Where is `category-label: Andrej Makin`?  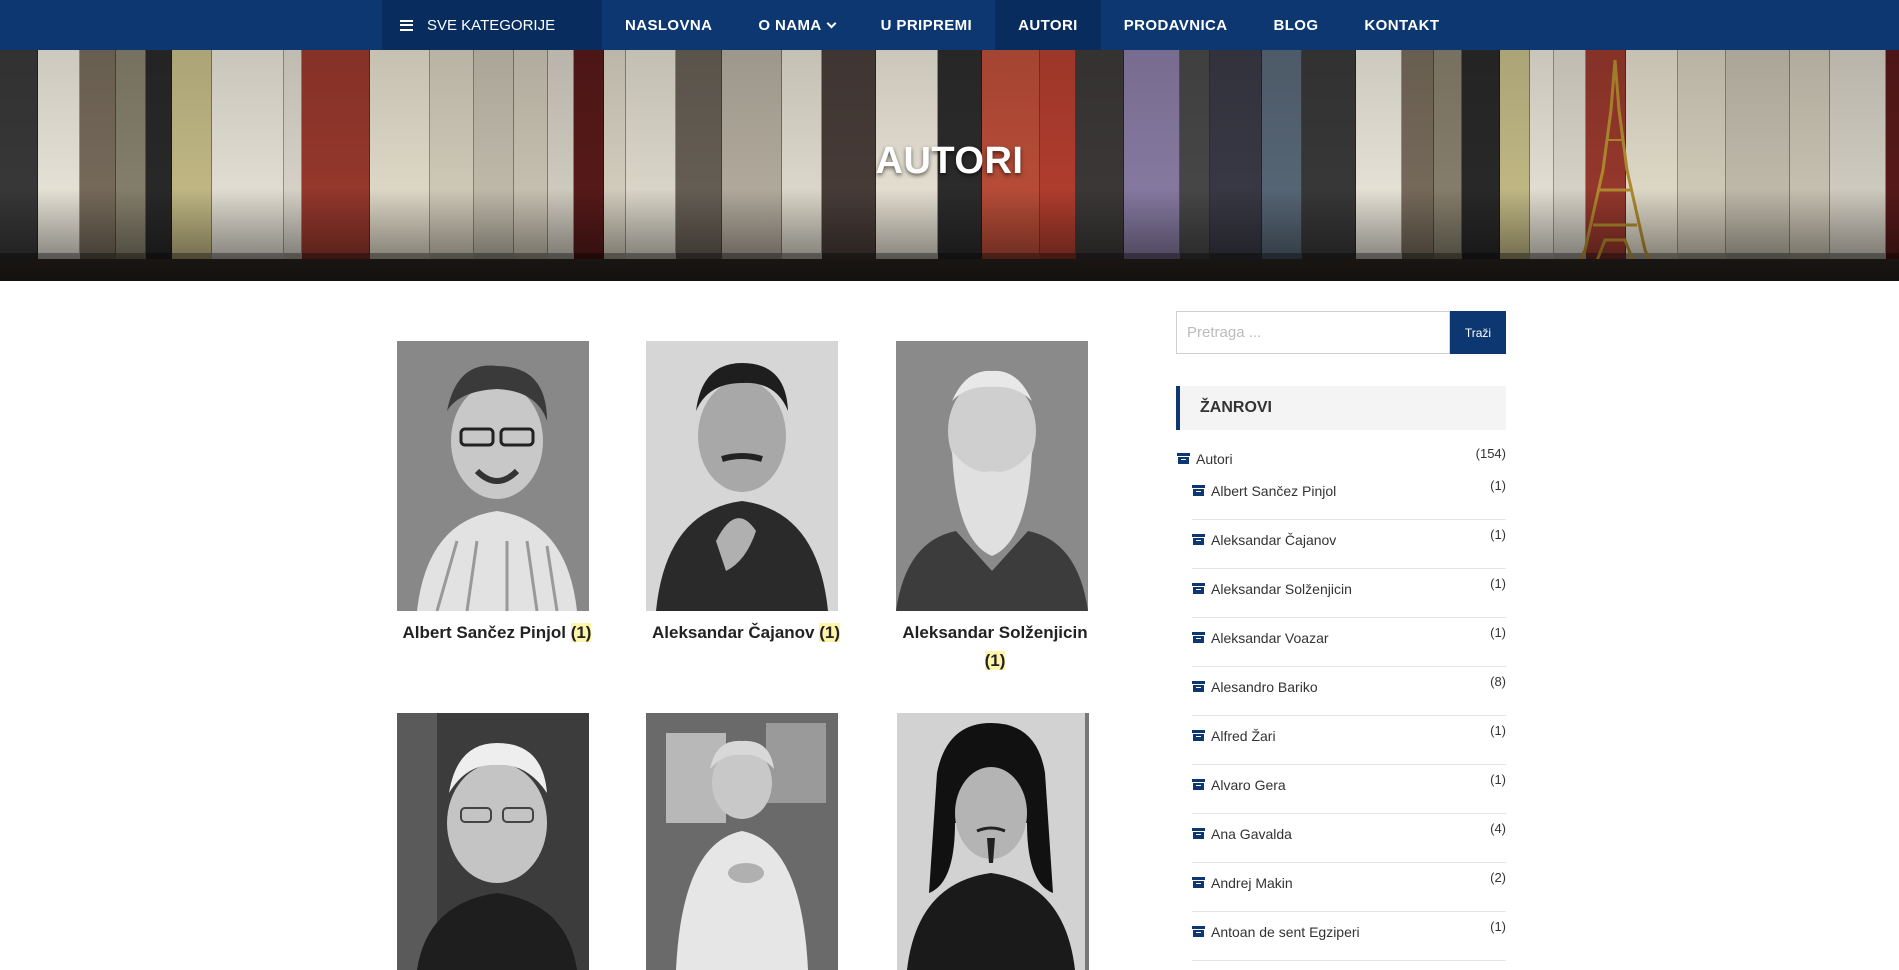
category-label: Andrej Makin is located at coordinates (1252, 883).